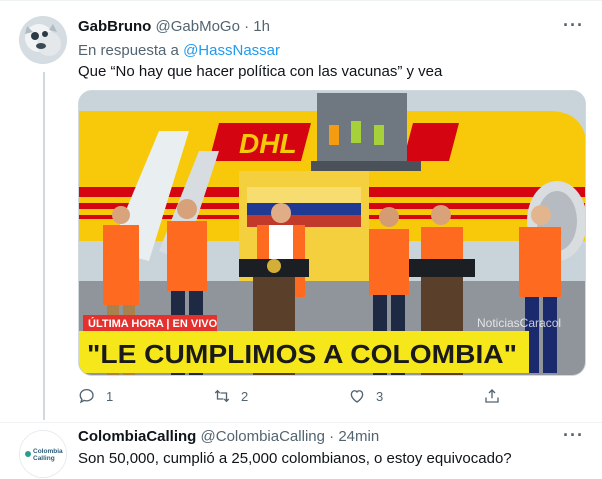 The height and width of the screenshot is (479, 602). What do you see at coordinates (357, 396) in the screenshot?
I see `heart-icon` at bounding box center [357, 396].